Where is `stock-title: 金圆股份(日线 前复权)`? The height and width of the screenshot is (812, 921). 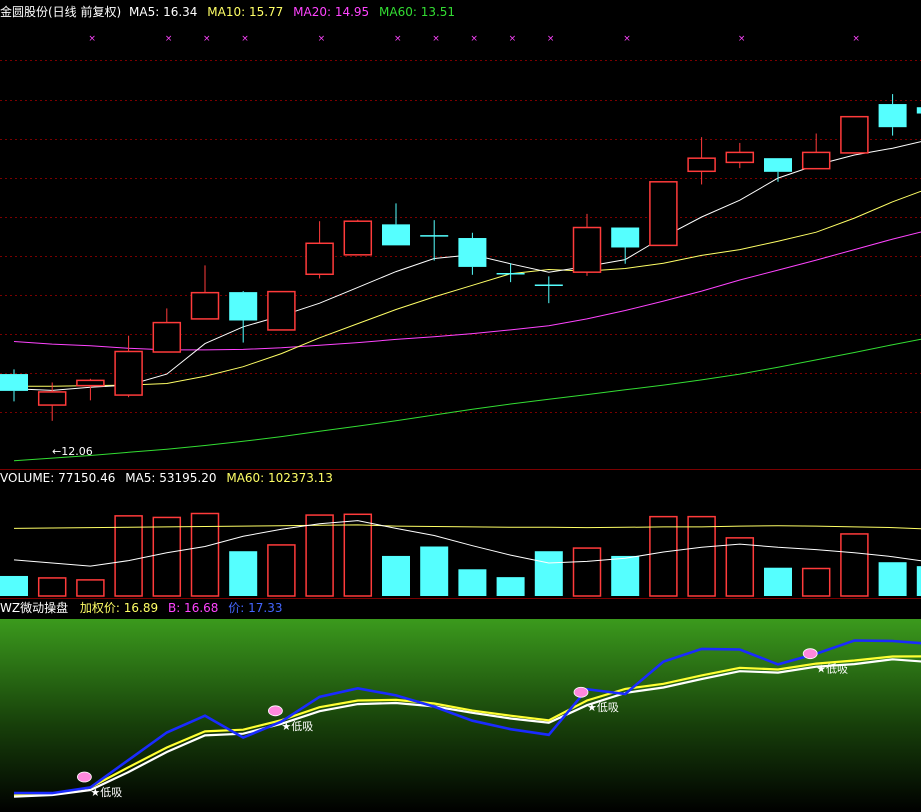
stock-title: 金圆股份(日线 前复权) is located at coordinates (60, 11).